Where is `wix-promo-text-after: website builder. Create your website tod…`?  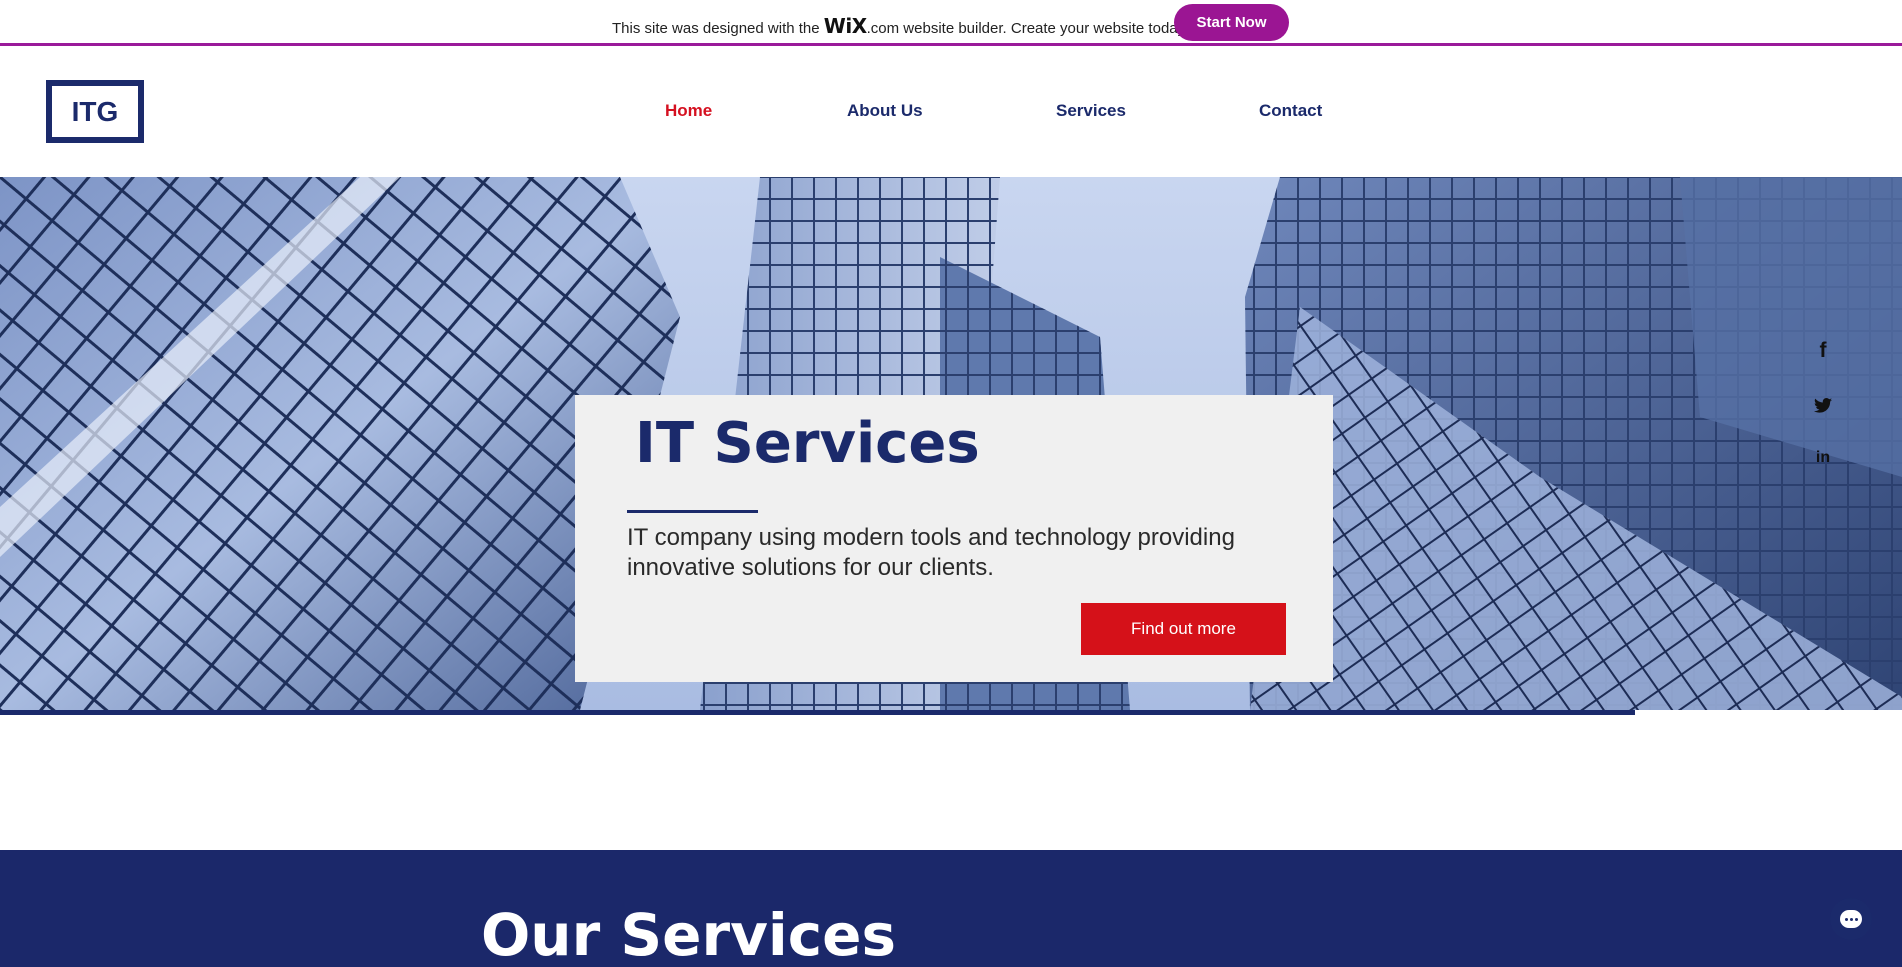
wix-promo-text-after: website builder. Create your website tod… is located at coordinates (1044, 28).